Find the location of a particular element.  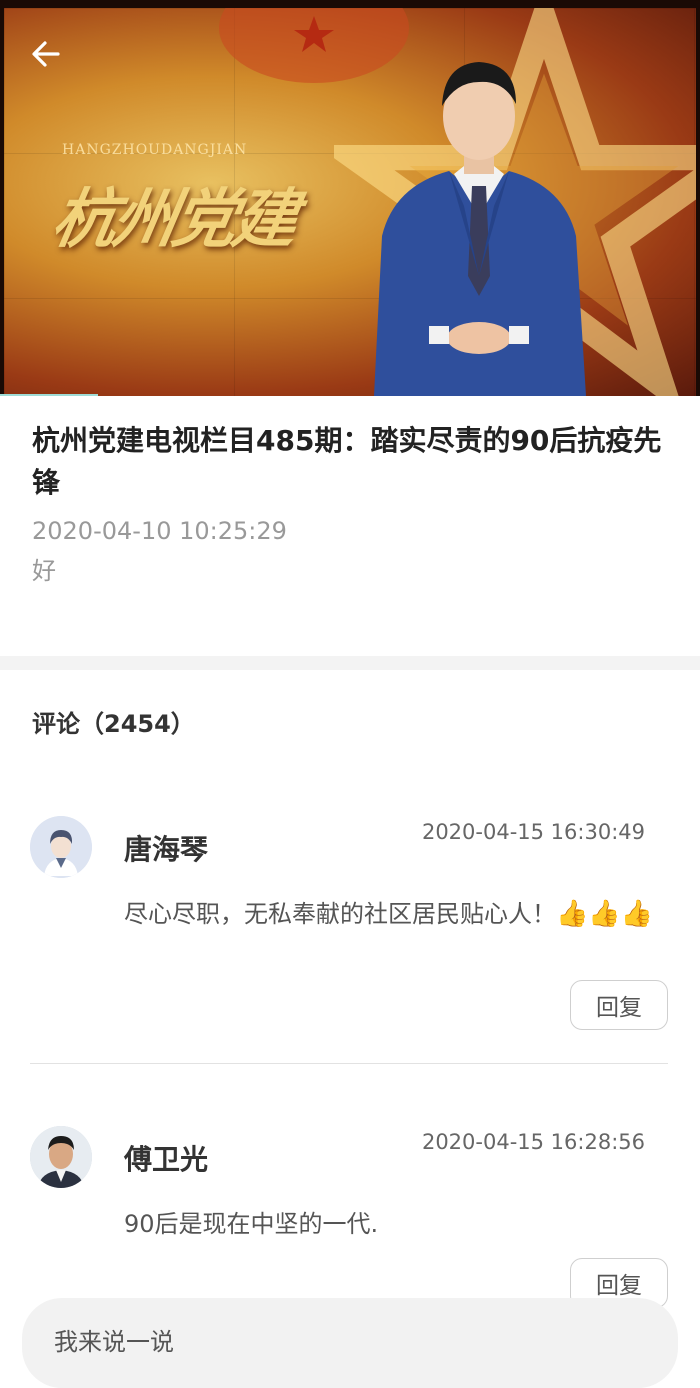

section-divider is located at coordinates (350, 663).